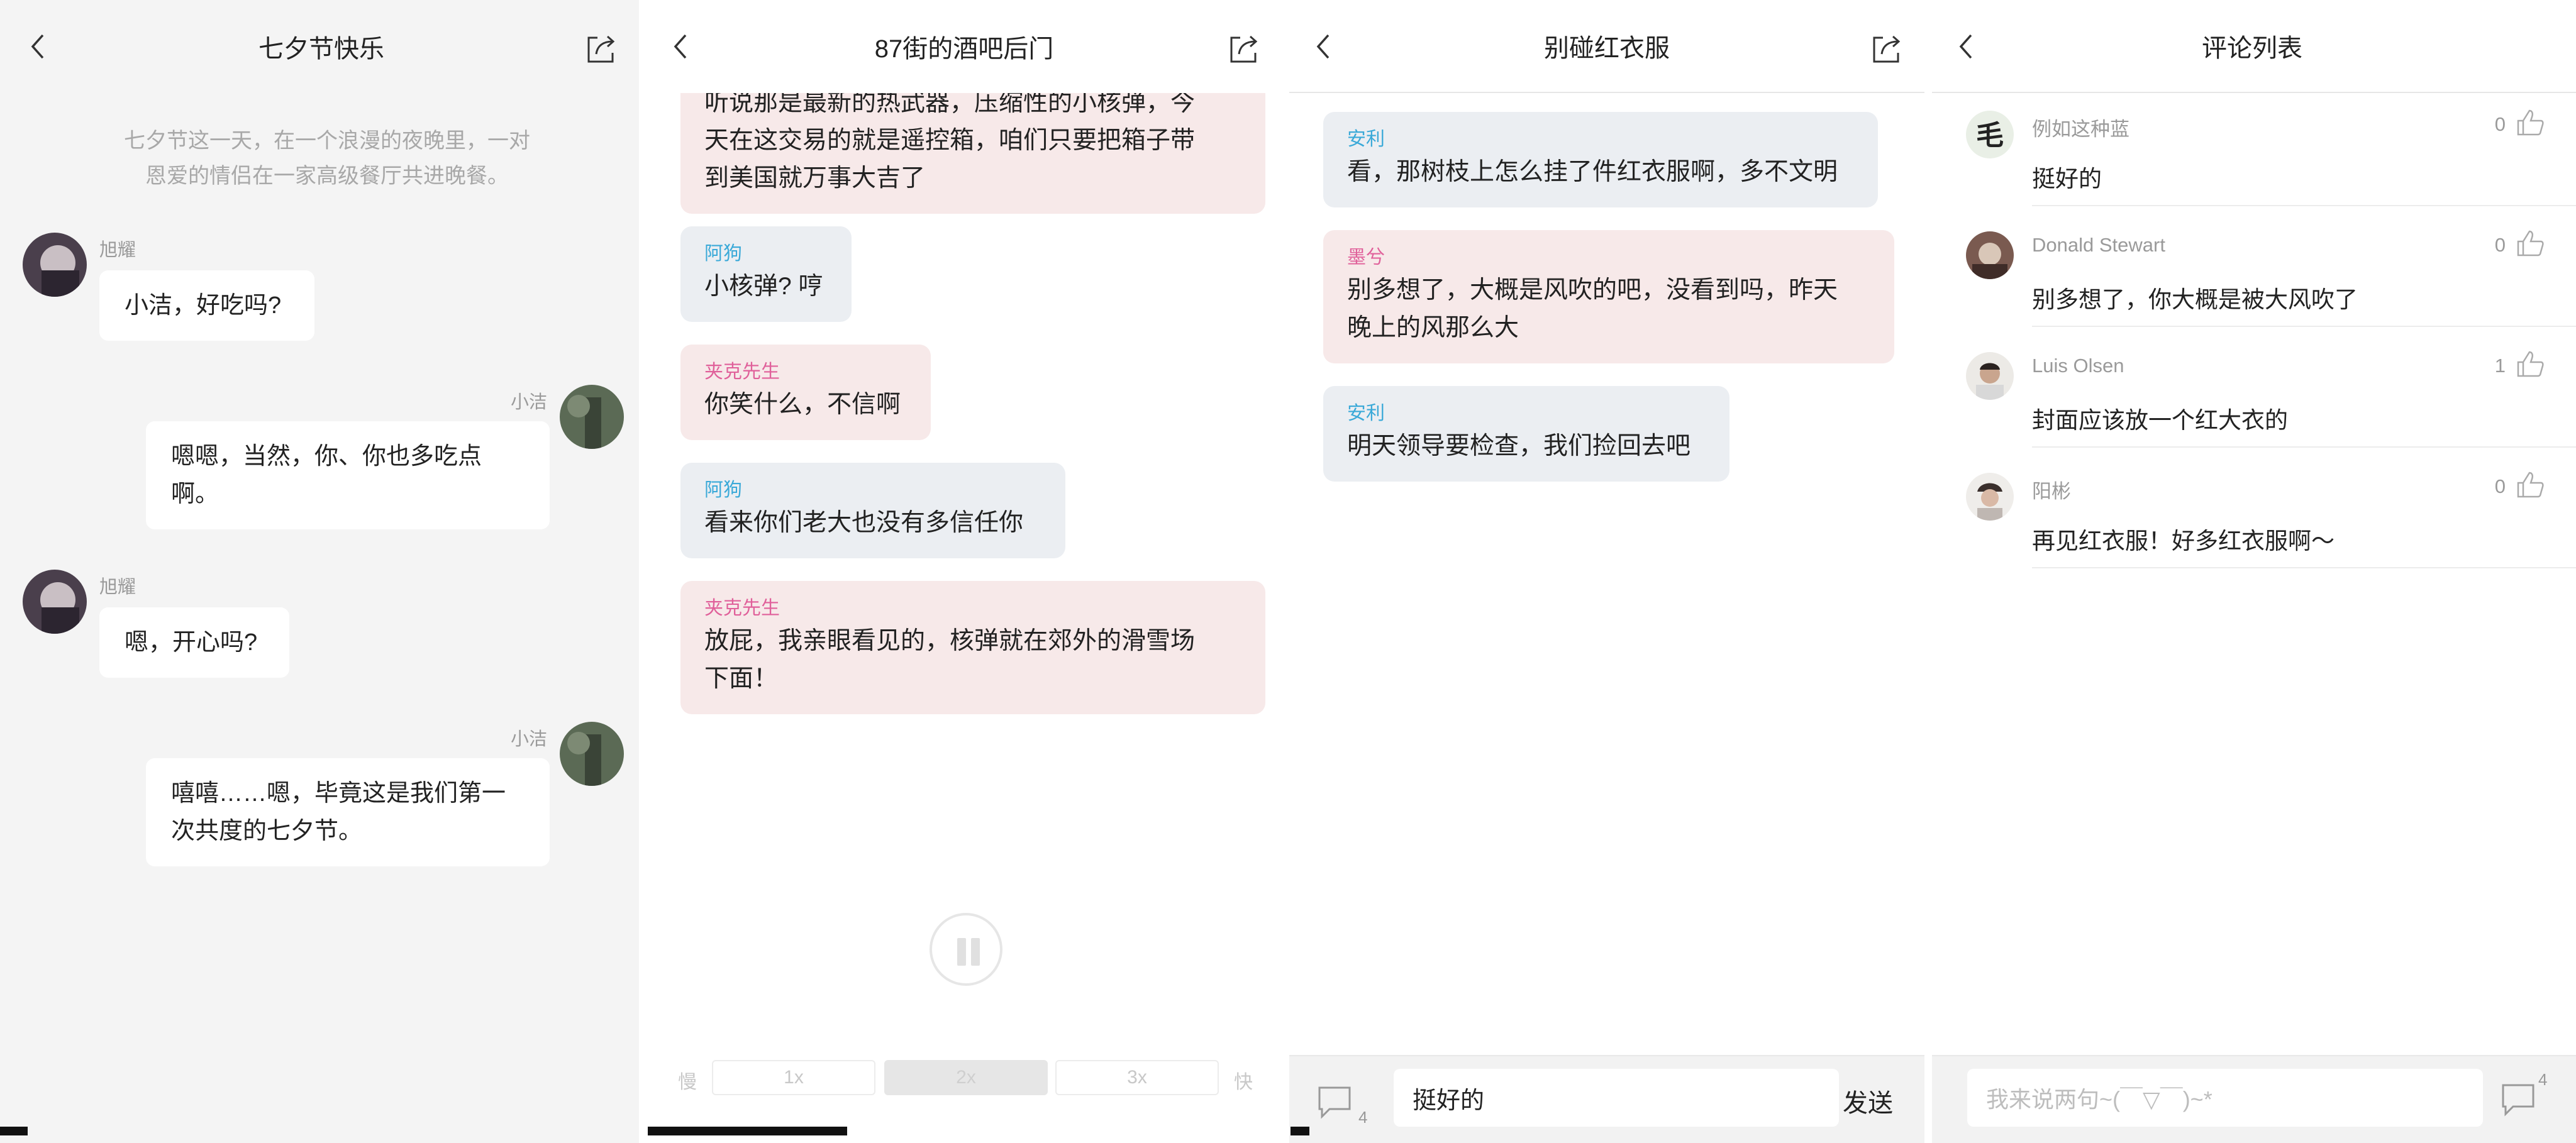  I want to click on comment-user: 例如这种蓝, so click(2080, 129).